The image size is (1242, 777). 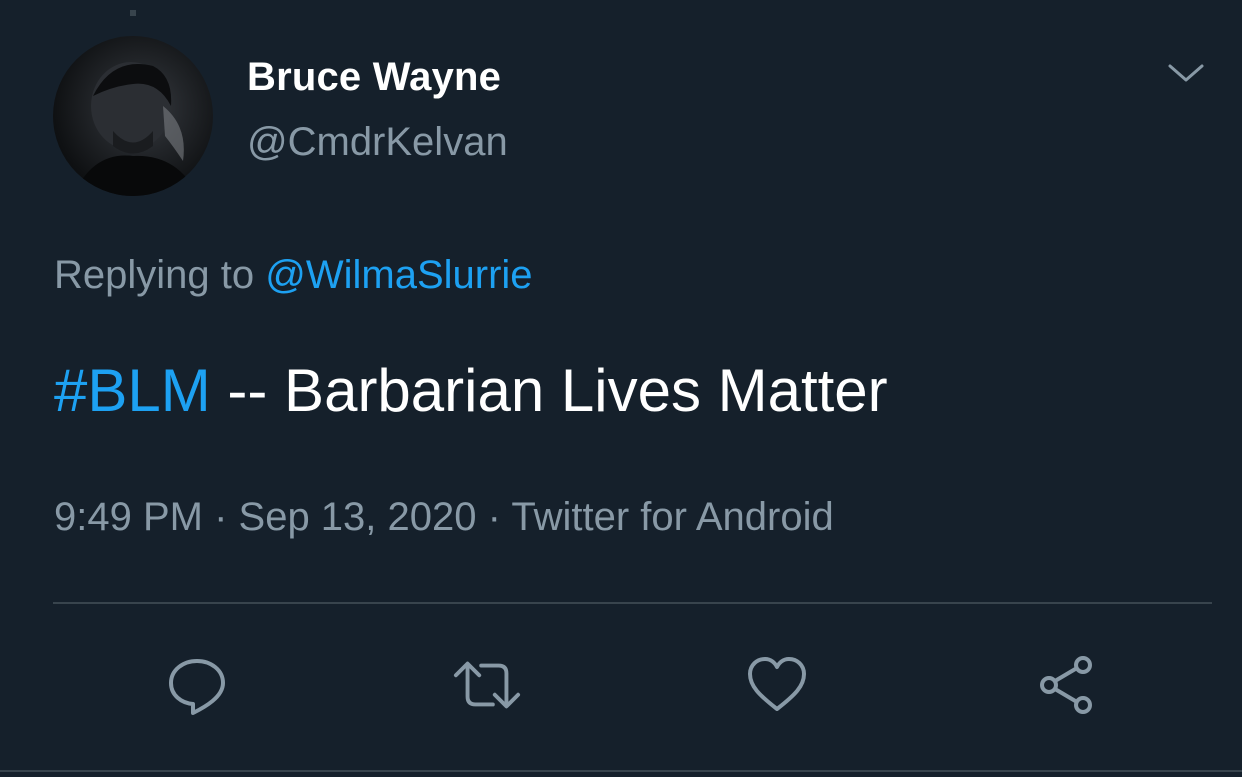 What do you see at coordinates (132, 390) in the screenshot?
I see `hashtag-link: #BLM` at bounding box center [132, 390].